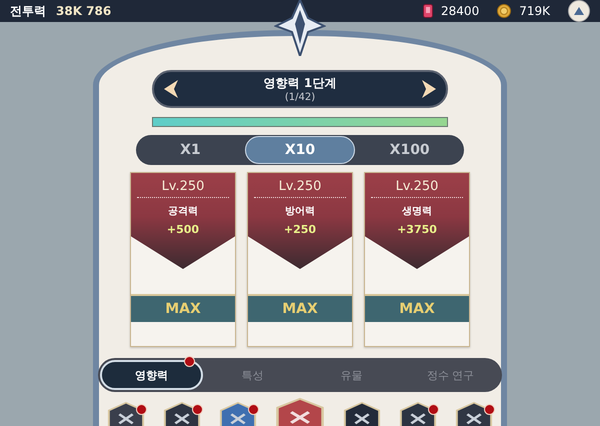 Image resolution: width=600 pixels, height=426 pixels. Describe the element at coordinates (504, 11) in the screenshot. I see `coin-icon` at that location.